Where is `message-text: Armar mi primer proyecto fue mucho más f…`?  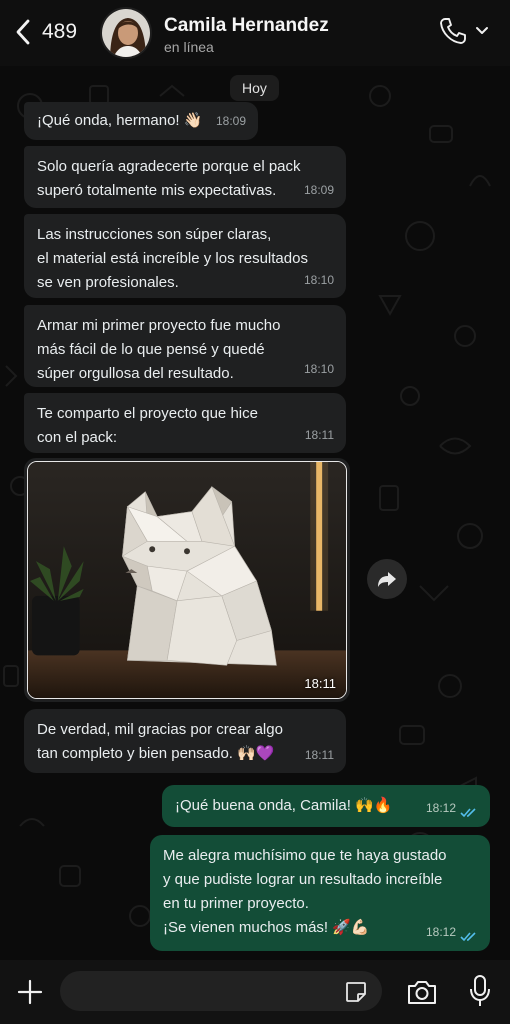
message-text: Armar mi primer proyecto fue mucho más f… is located at coordinates (159, 349).